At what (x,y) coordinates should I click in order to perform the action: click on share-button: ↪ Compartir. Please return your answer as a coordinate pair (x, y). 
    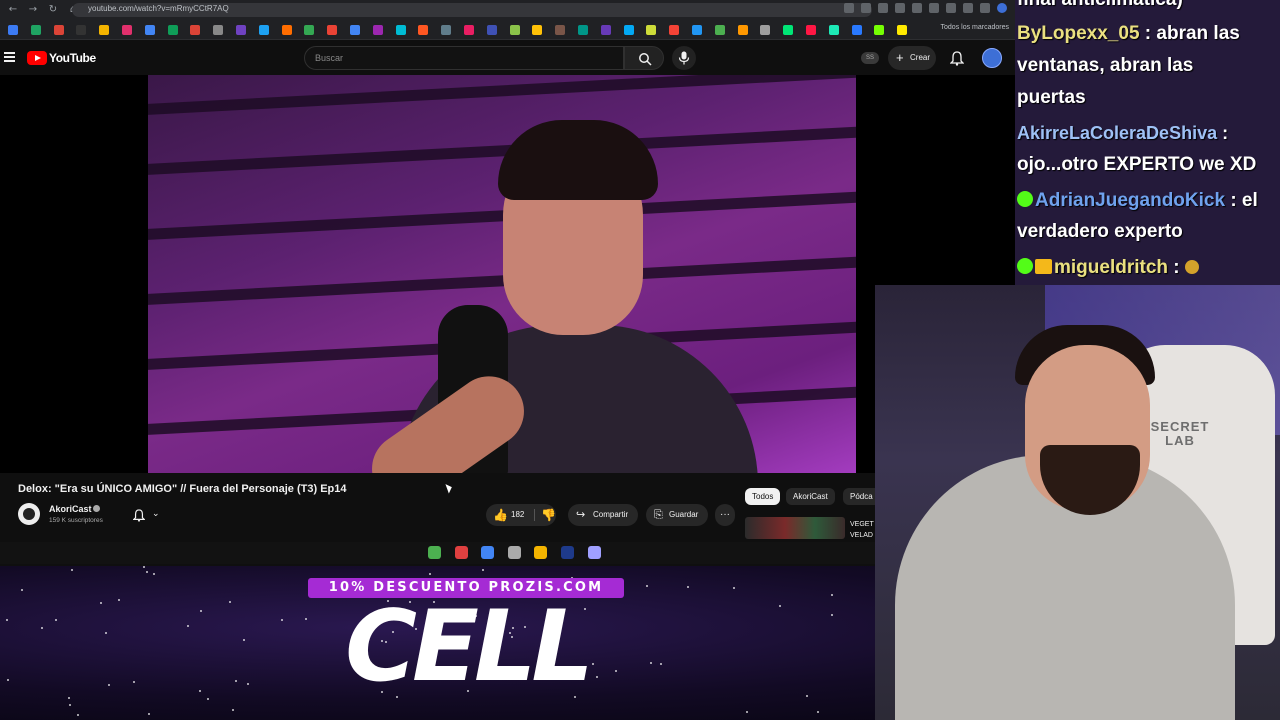
    Looking at the image, I should click on (603, 515).